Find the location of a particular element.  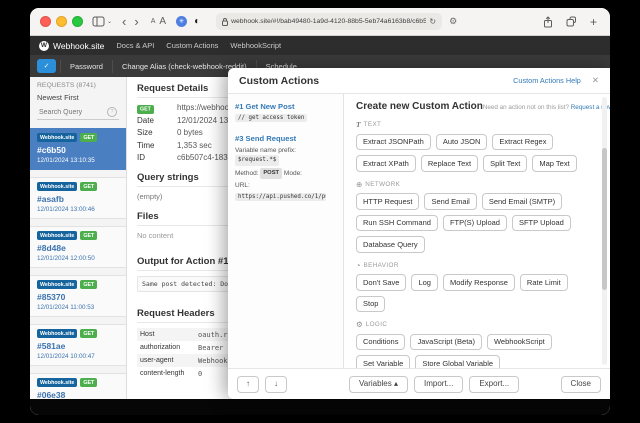

action-button: Conditions is located at coordinates (381, 341).